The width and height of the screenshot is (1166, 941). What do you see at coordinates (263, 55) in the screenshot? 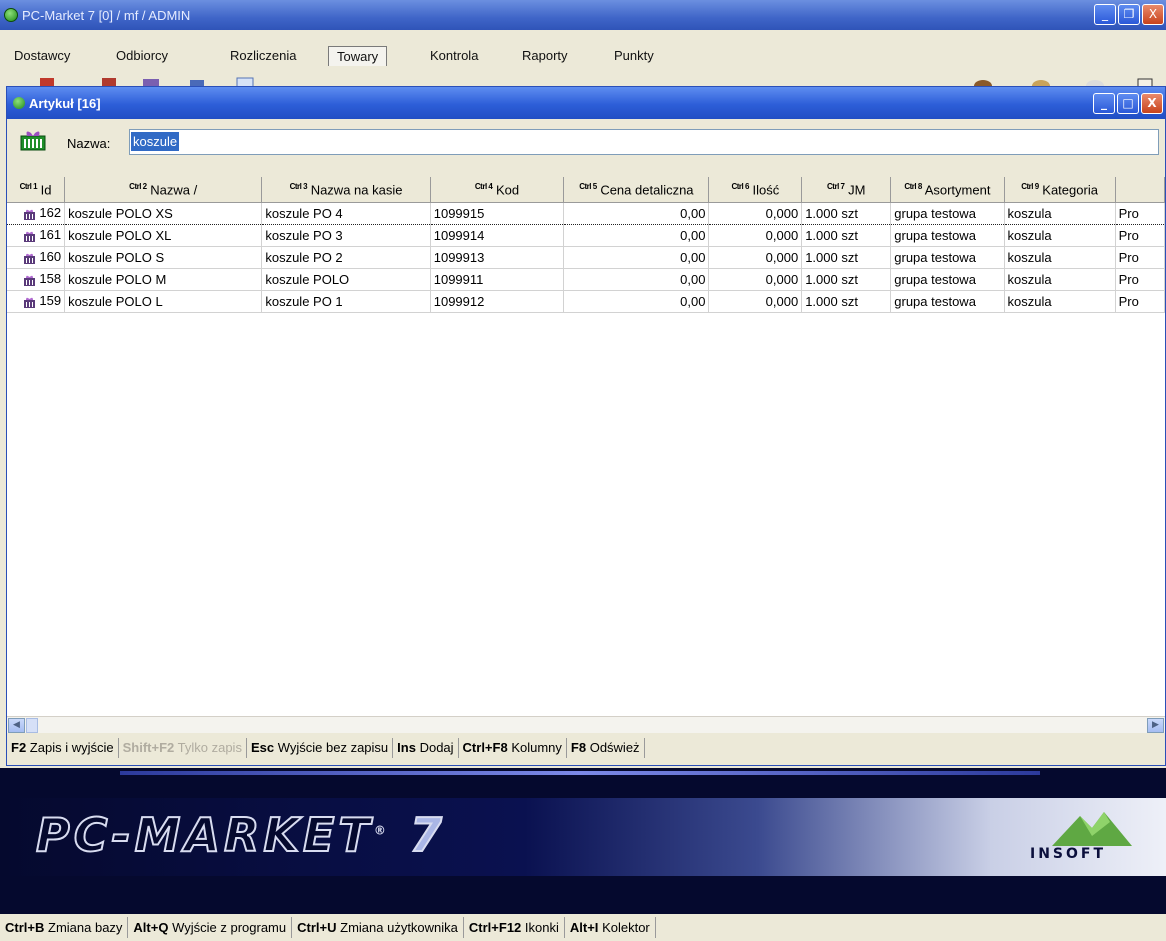
I see `menu-rozliczenia: Rozliczenia` at bounding box center [263, 55].